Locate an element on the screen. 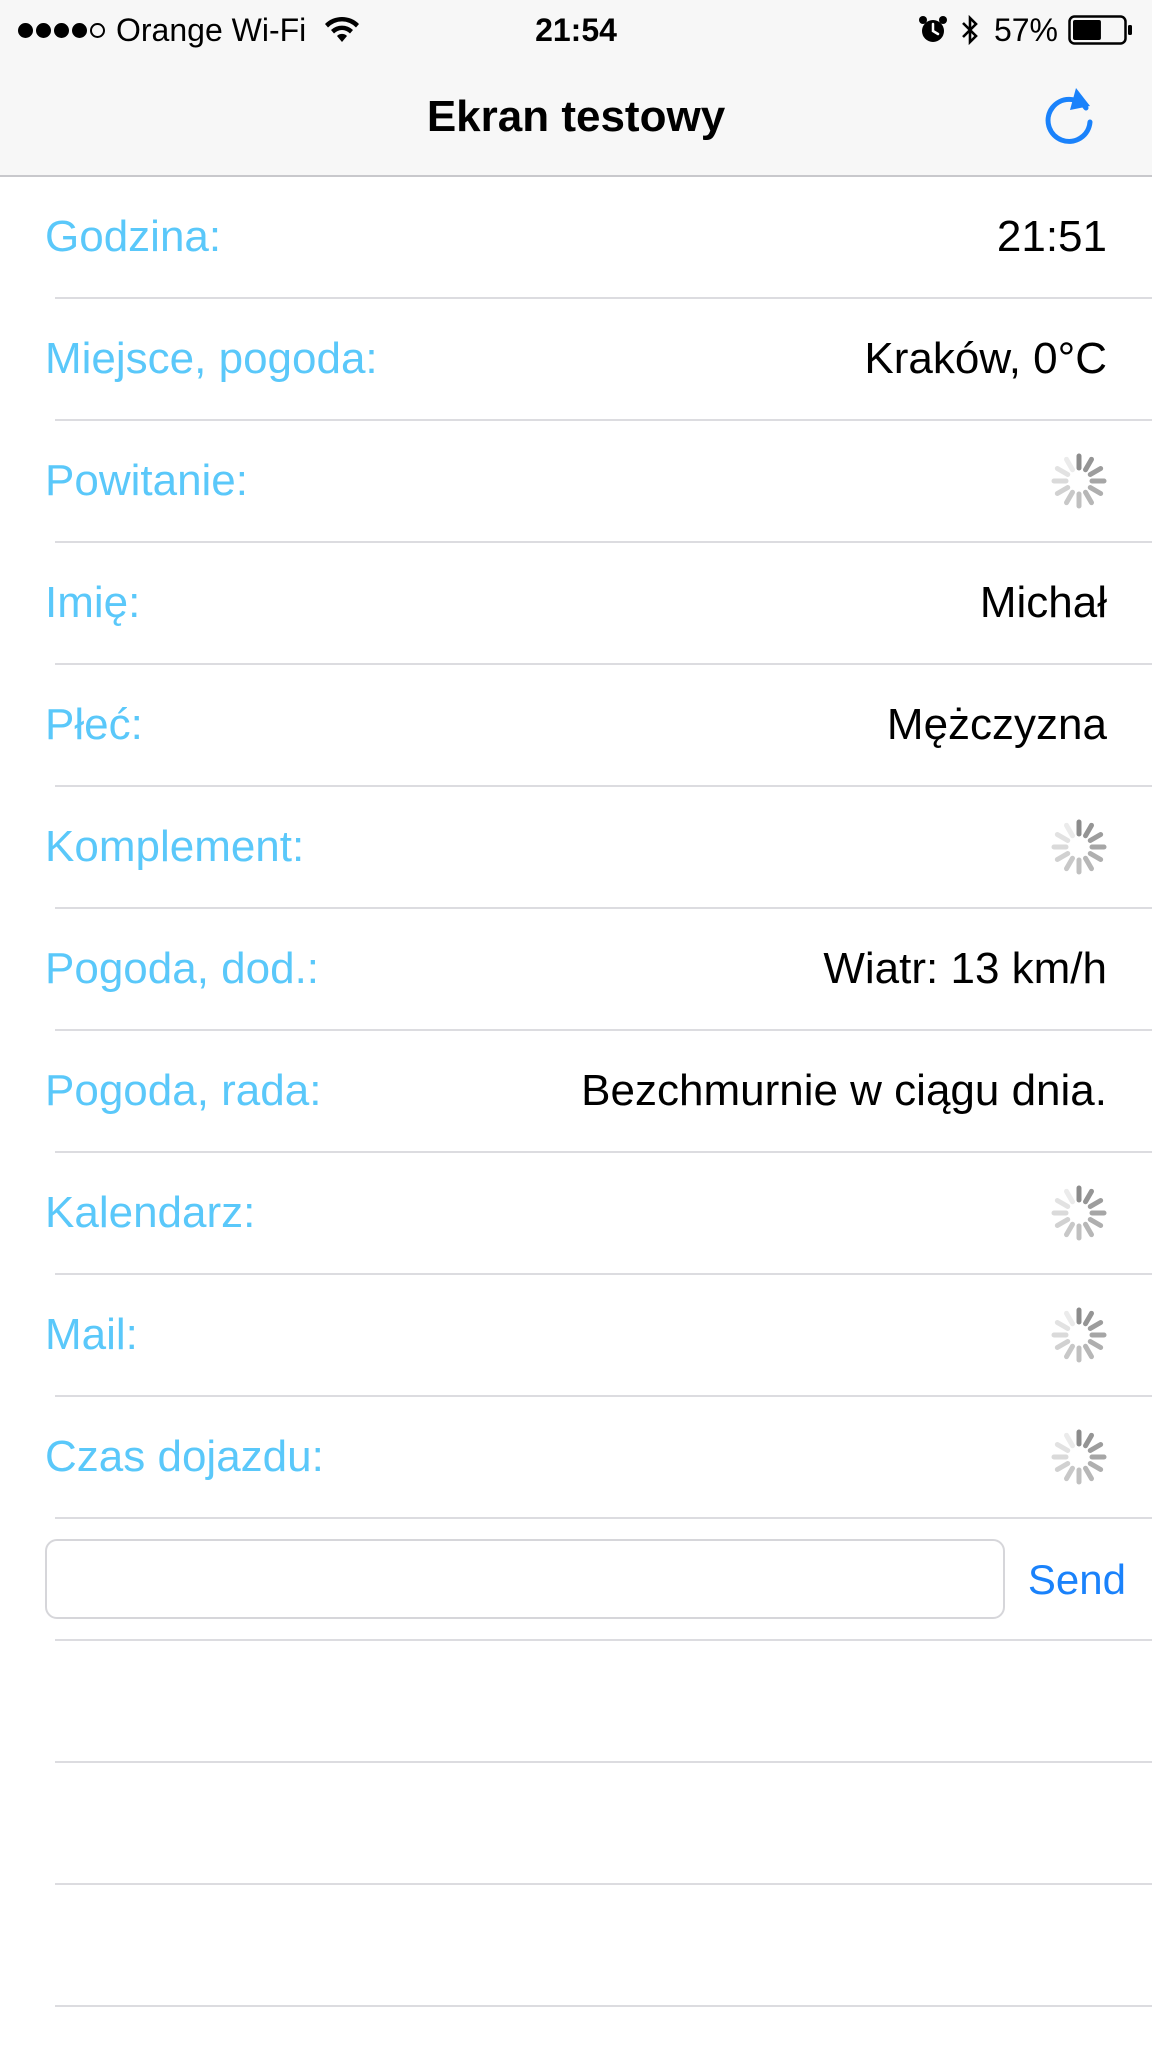 This screenshot has height=2048, width=1152. table-row: Imię: Michał is located at coordinates (576, 604).